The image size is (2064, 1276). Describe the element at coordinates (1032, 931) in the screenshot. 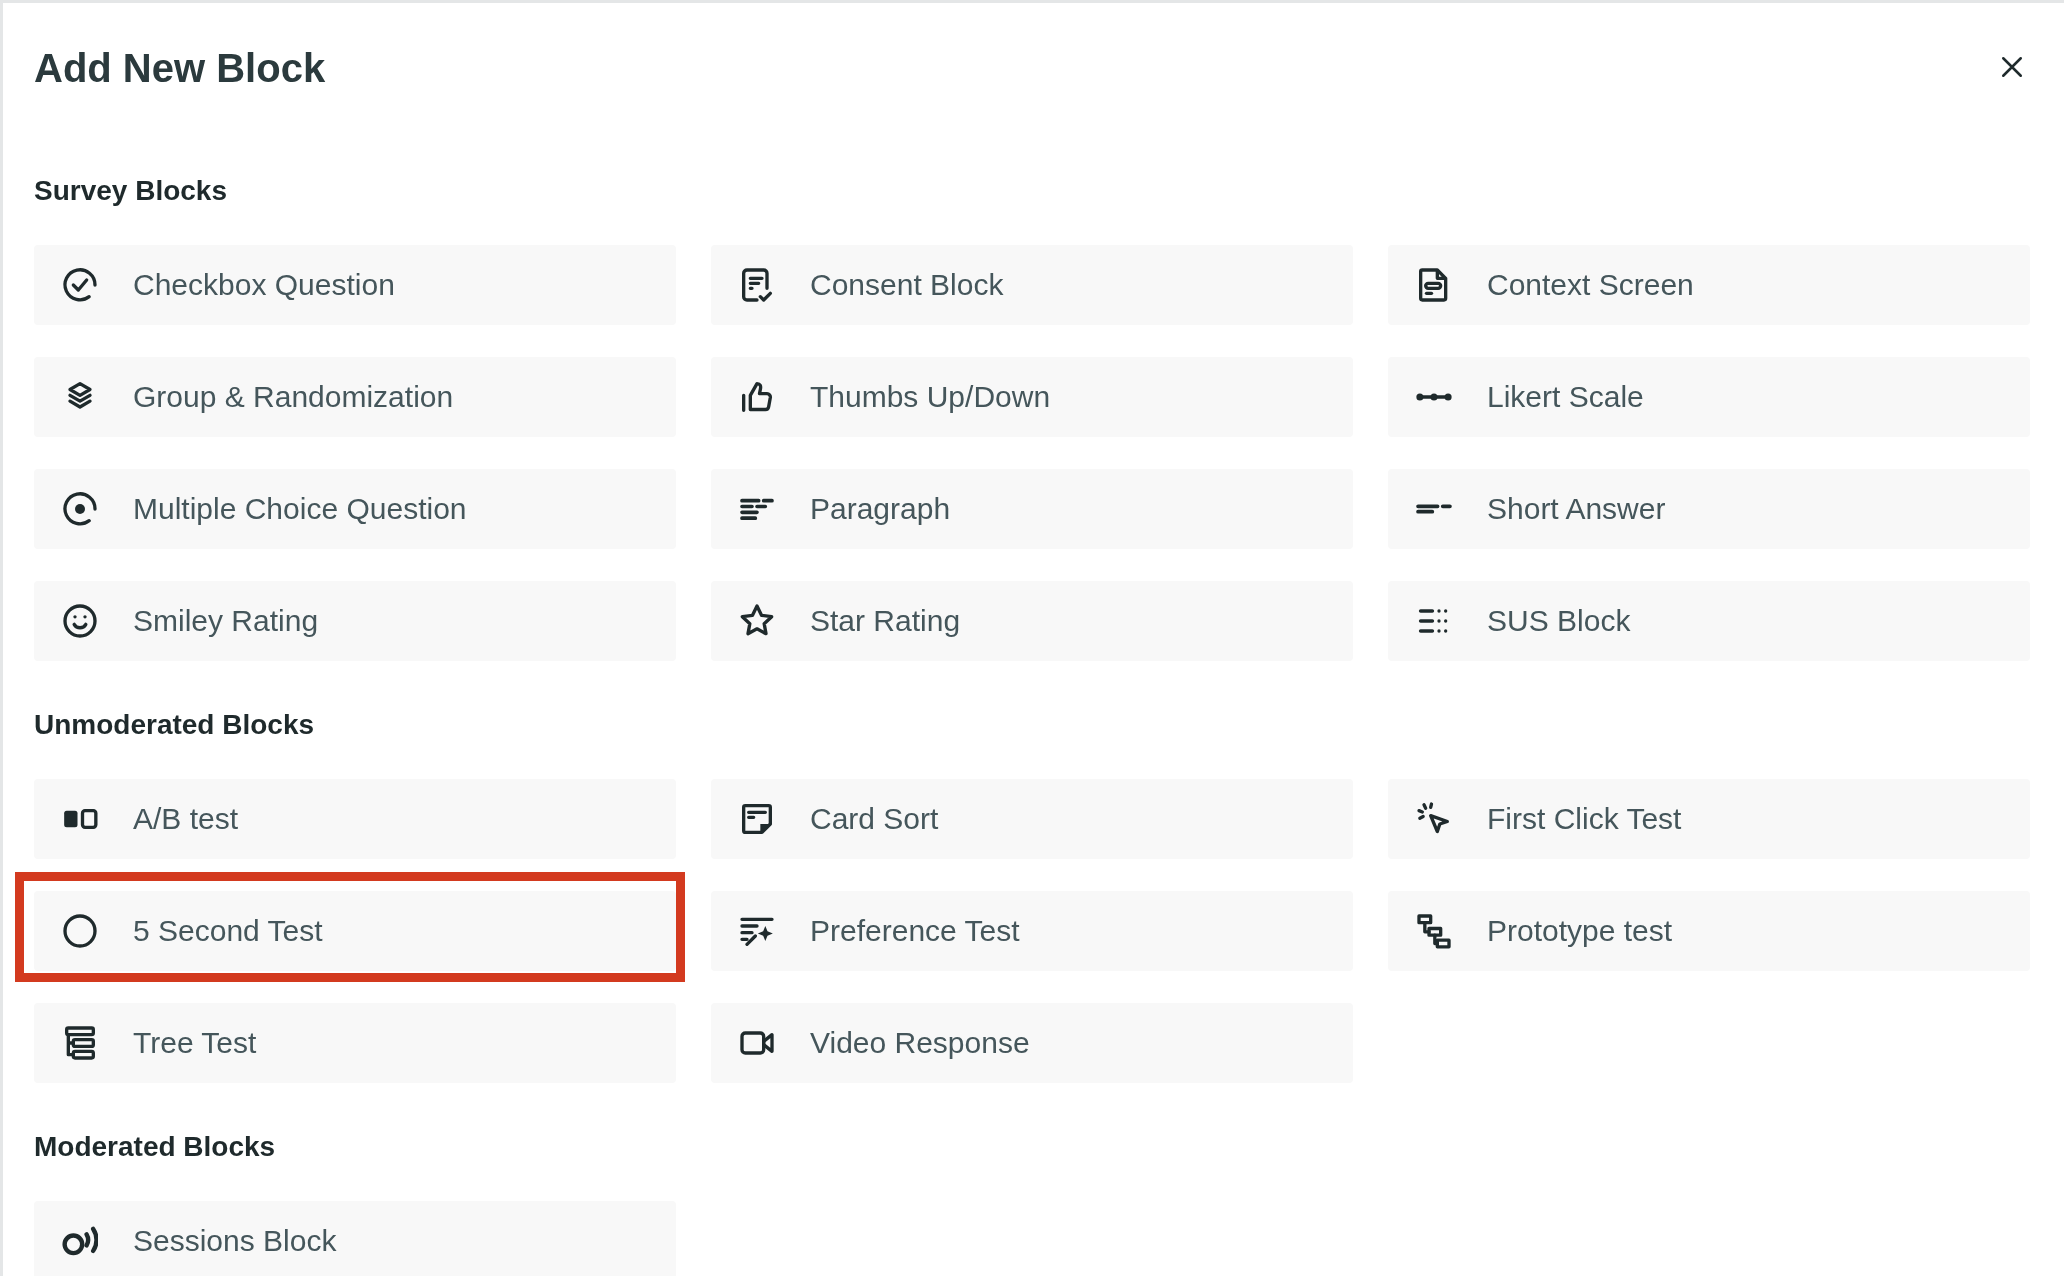

I see `block-option: Preference Test` at that location.